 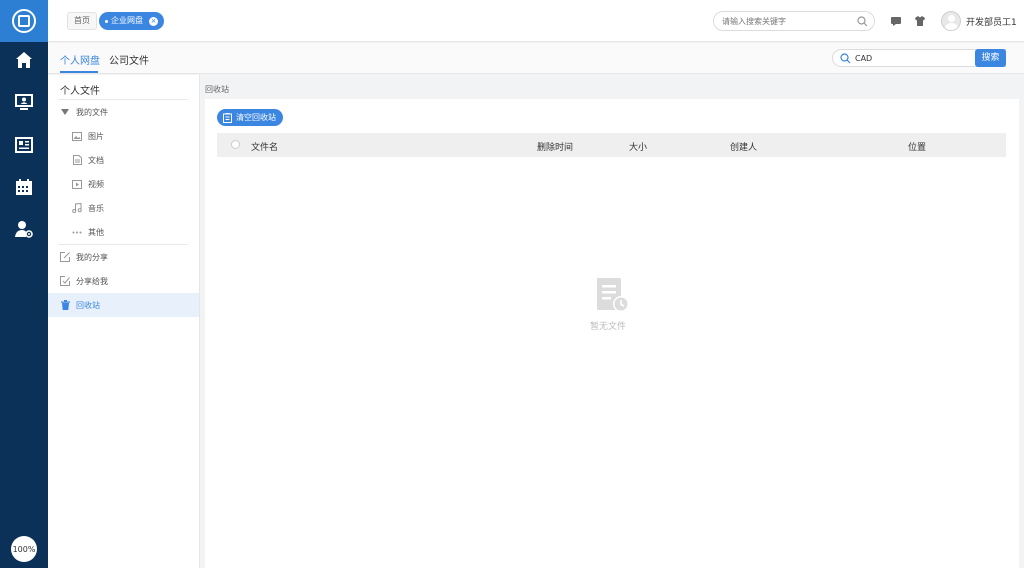 I want to click on more-icon, so click(x=77, y=232).